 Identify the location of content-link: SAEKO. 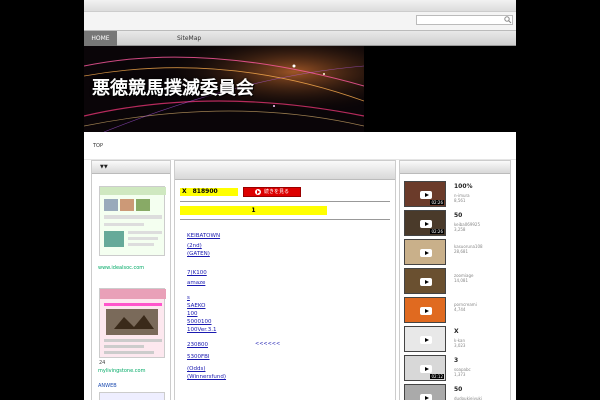
(196, 306).